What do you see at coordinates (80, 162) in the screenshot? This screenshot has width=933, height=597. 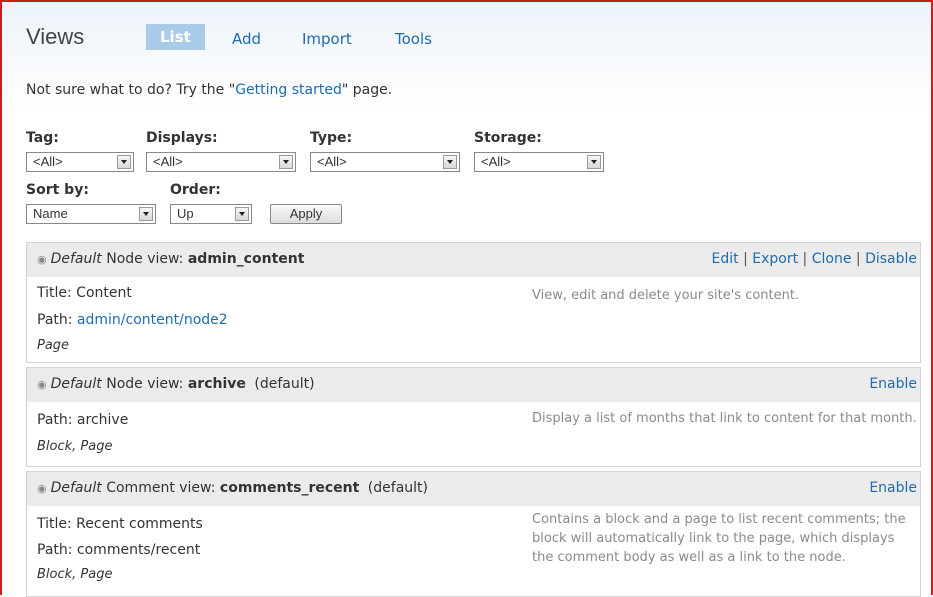 I see `tag-filter-select: <All>` at bounding box center [80, 162].